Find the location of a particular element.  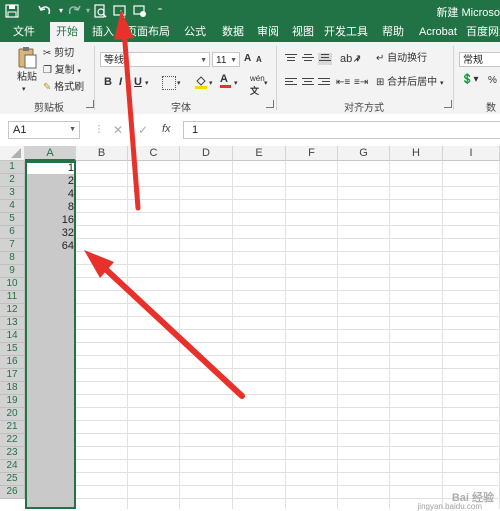

tab-insert: 插入 is located at coordinates (103, 32).